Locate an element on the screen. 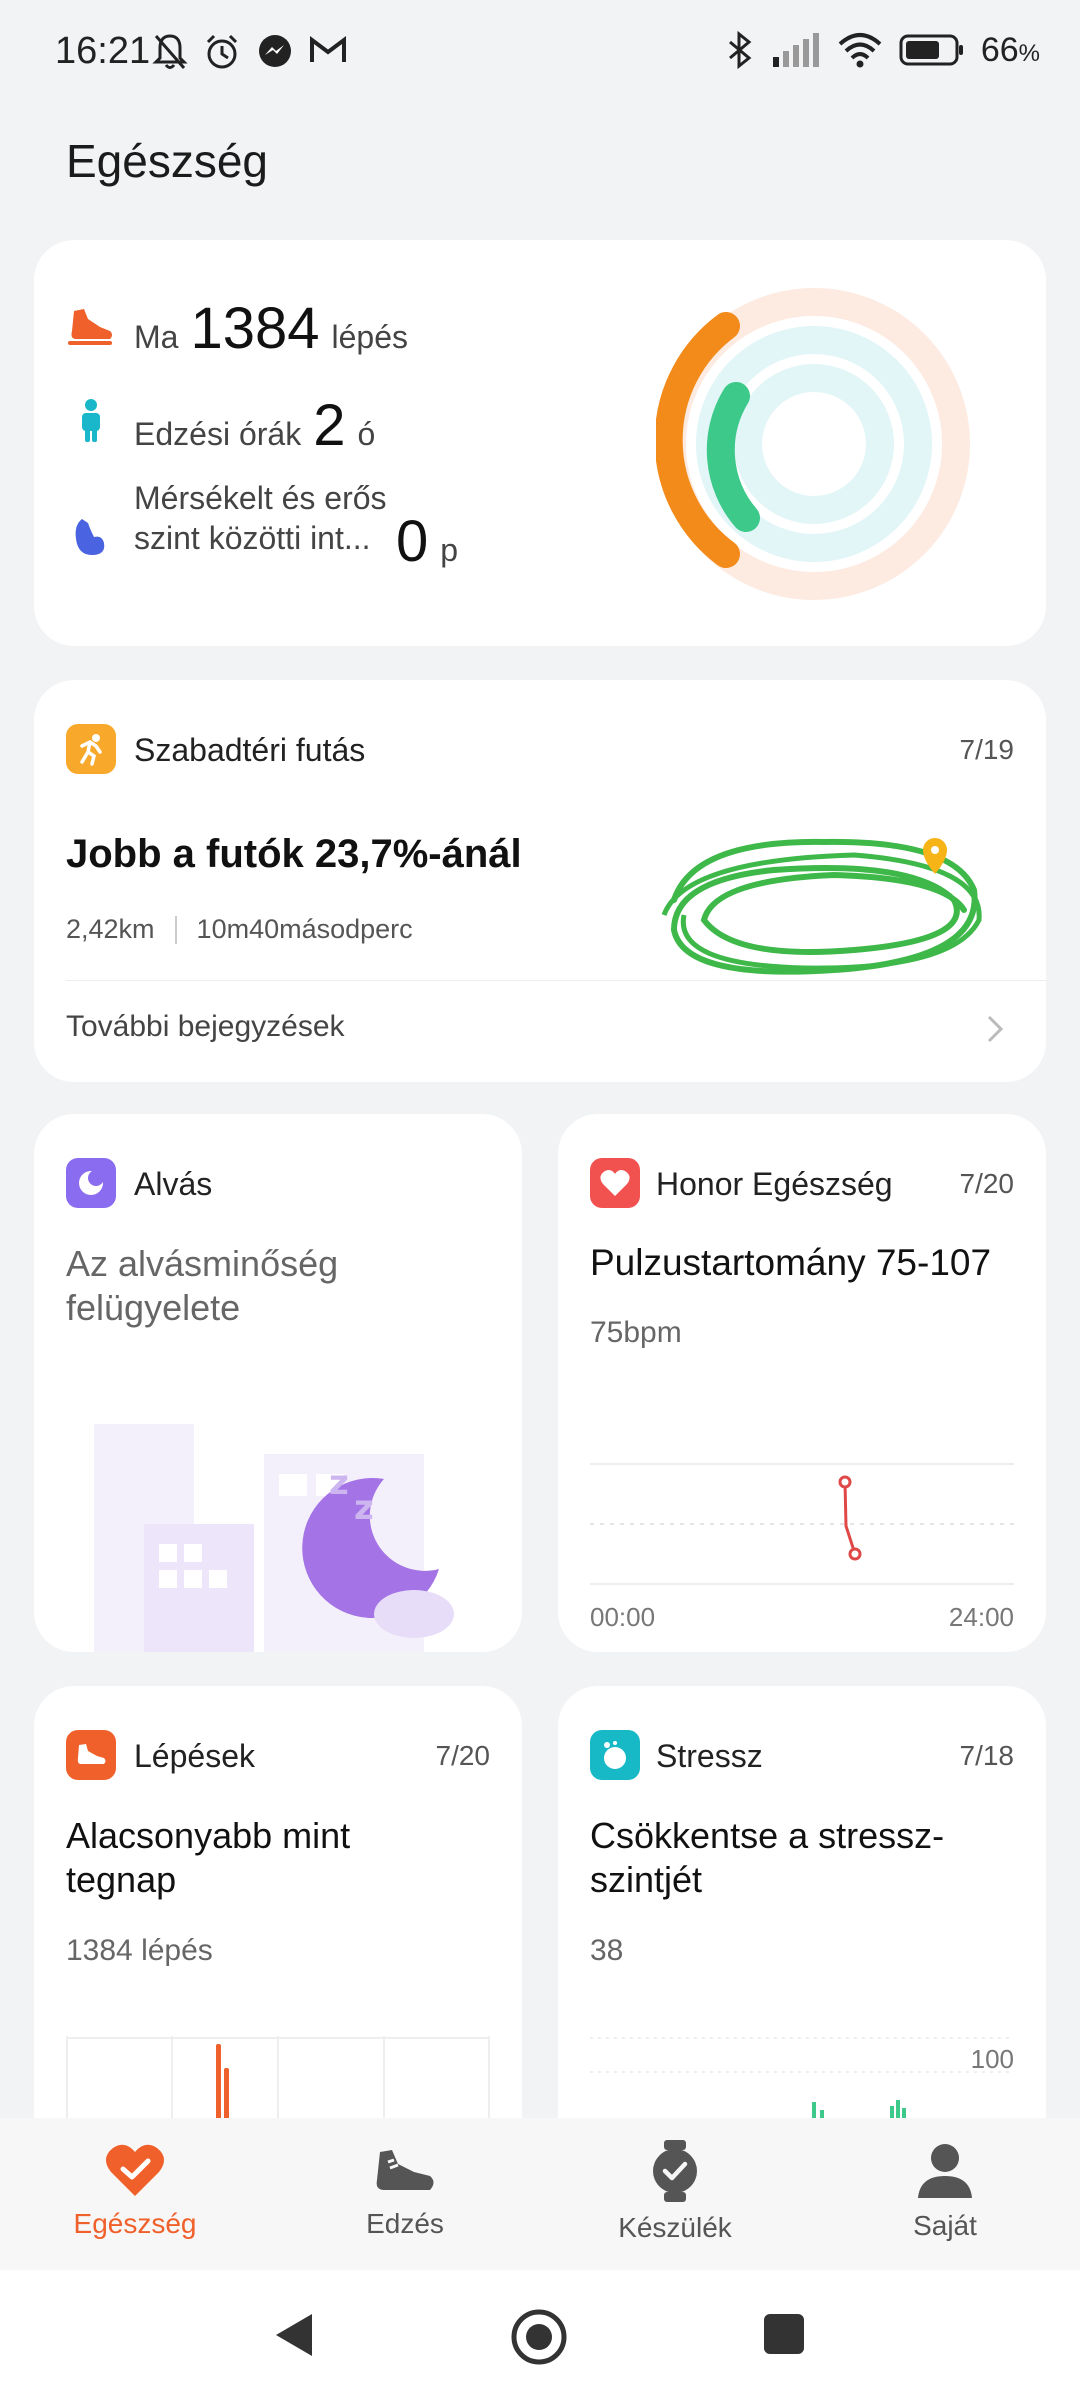 The height and width of the screenshot is (2400, 1080). shoe-icon is located at coordinates (90, 327).